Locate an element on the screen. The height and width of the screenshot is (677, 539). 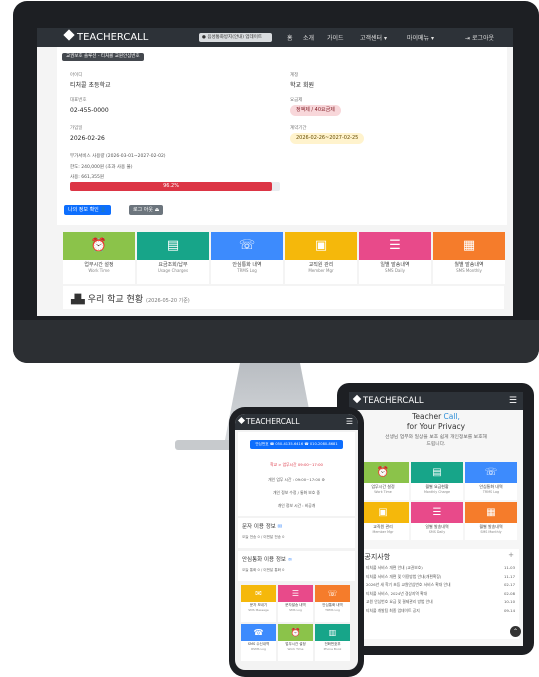
my-info-button: 나의 정보 확인 👤 is located at coordinates (87, 210).